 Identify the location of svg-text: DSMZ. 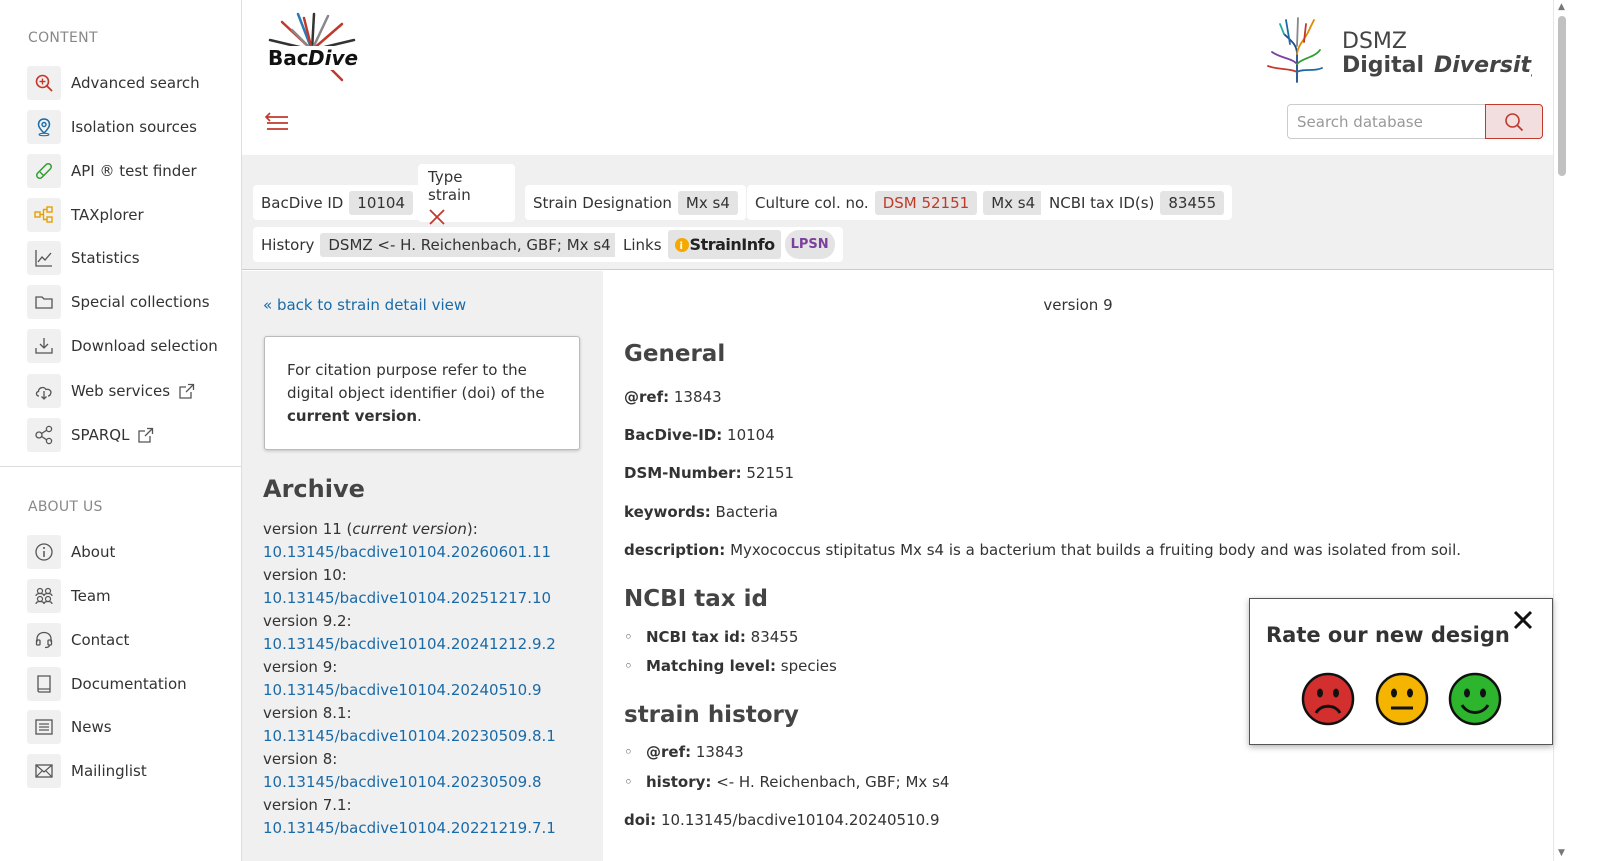
(1374, 41).